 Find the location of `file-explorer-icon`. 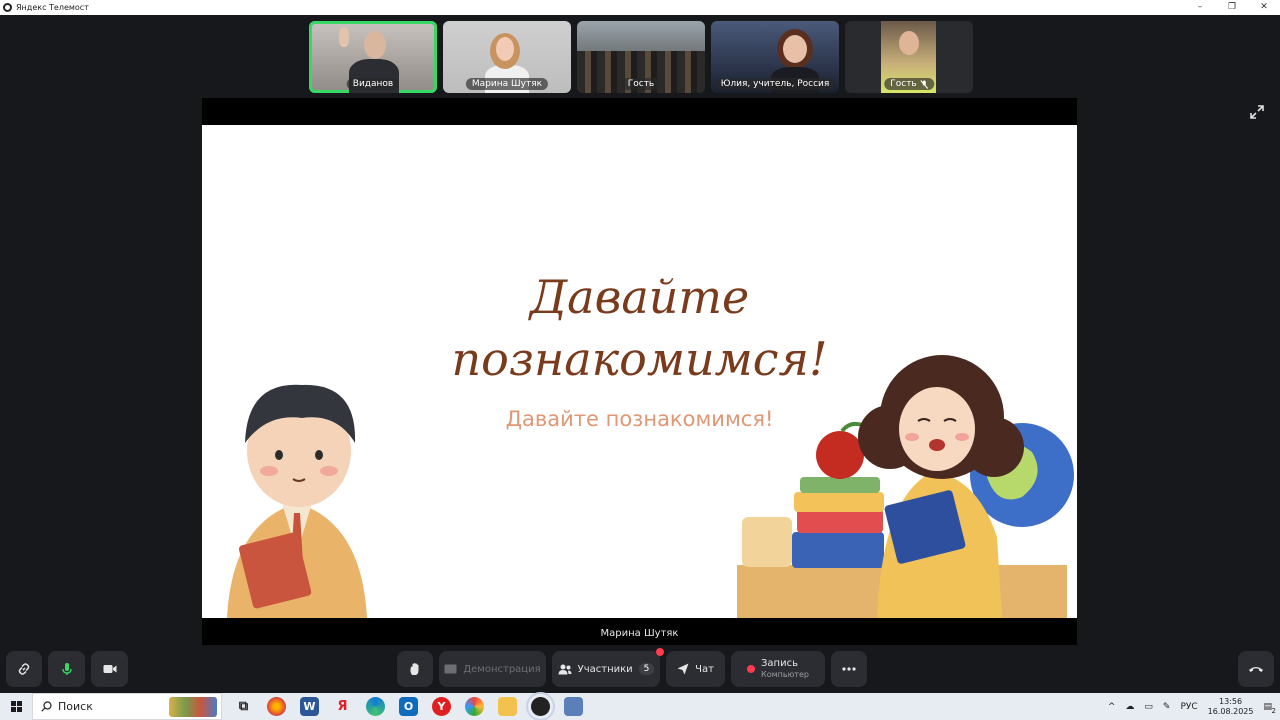

file-explorer-icon is located at coordinates (507, 706).